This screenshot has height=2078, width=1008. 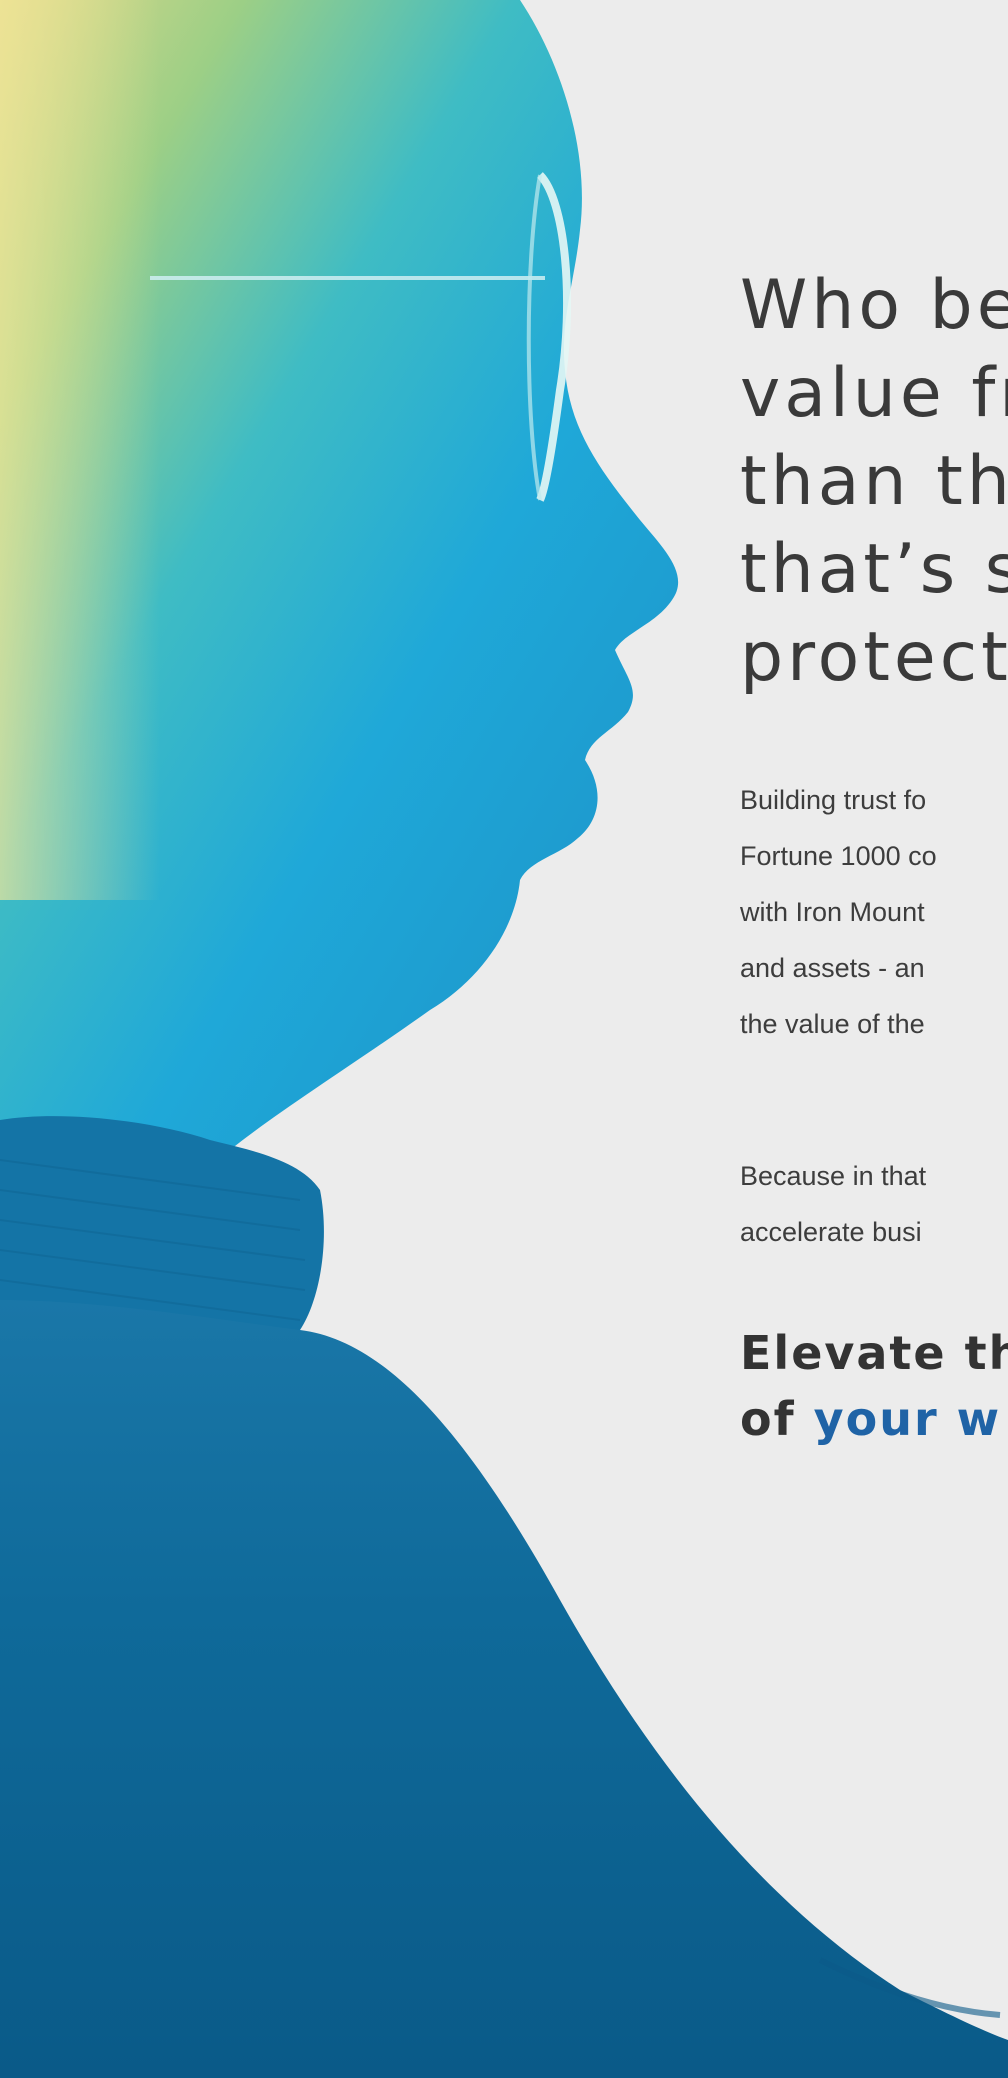 I want to click on body-line: accelerate busi, so click(x=831, y=1232).